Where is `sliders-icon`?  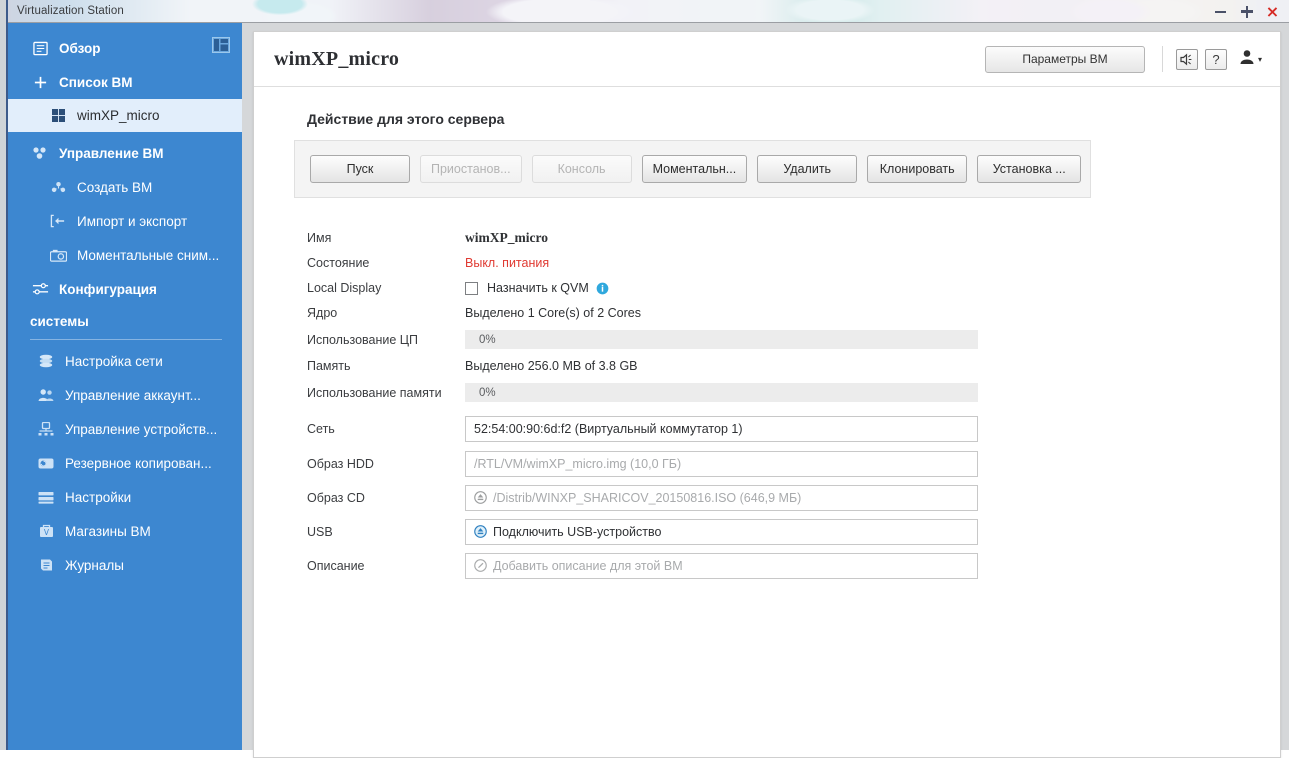 sliders-icon is located at coordinates (40, 289).